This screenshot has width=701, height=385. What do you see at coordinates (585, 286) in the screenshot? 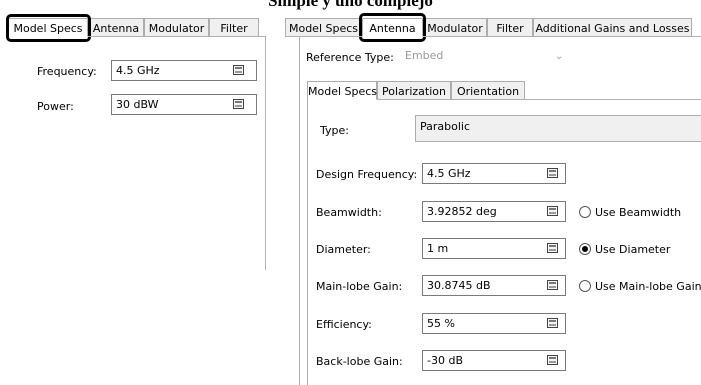
I see `use-mainlobe-gain-radio` at bounding box center [585, 286].